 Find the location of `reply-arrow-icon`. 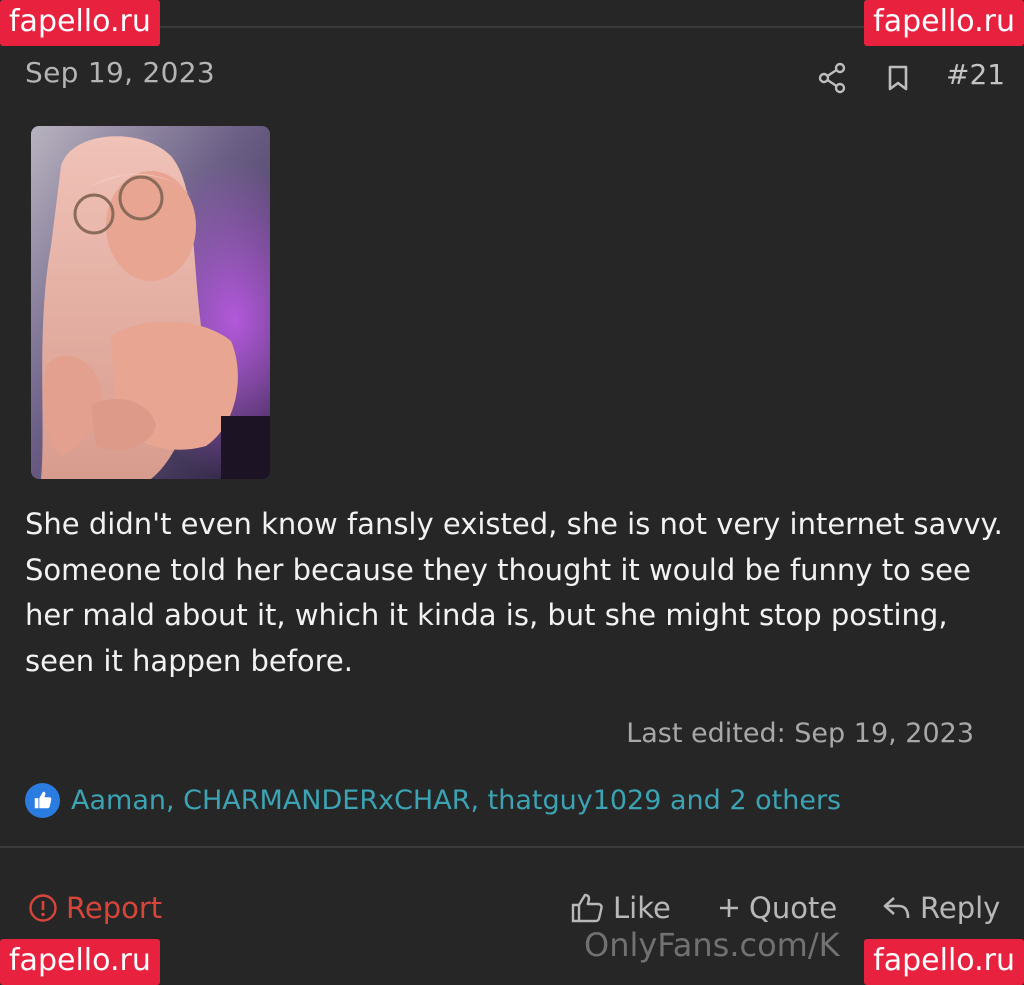

reply-arrow-icon is located at coordinates (897, 908).